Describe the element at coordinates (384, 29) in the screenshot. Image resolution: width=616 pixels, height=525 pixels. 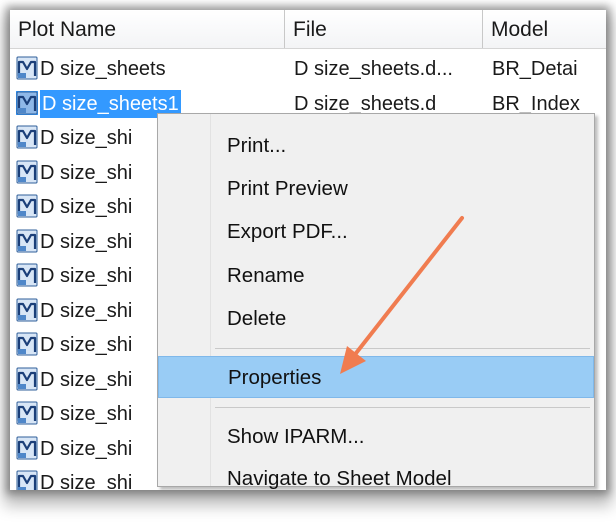
I see `column-header-file: File` at that location.